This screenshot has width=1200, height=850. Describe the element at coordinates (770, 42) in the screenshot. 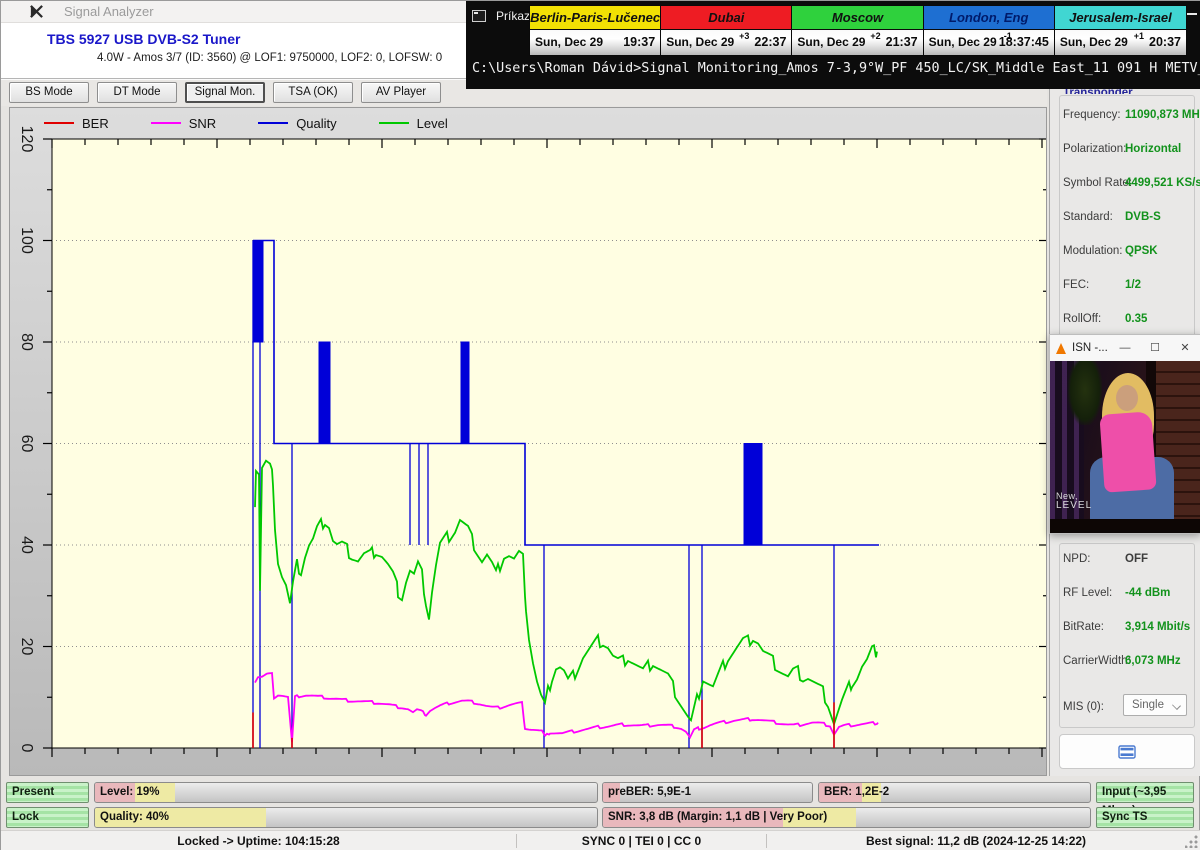

I see `clock-time: 22:37` at that location.